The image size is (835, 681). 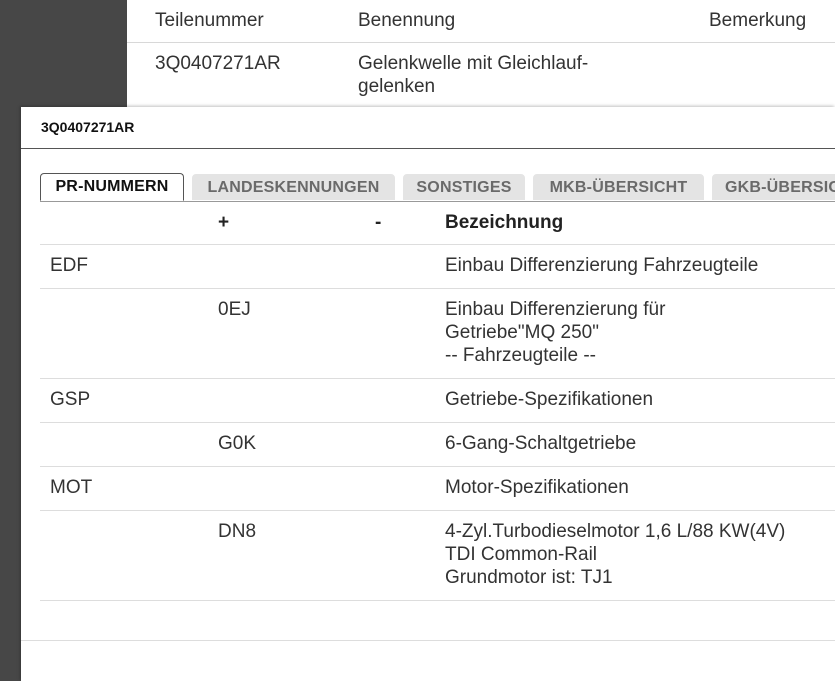 What do you see at coordinates (555, 309) in the screenshot?
I see `description-line: Einbau Differenzierung für` at bounding box center [555, 309].